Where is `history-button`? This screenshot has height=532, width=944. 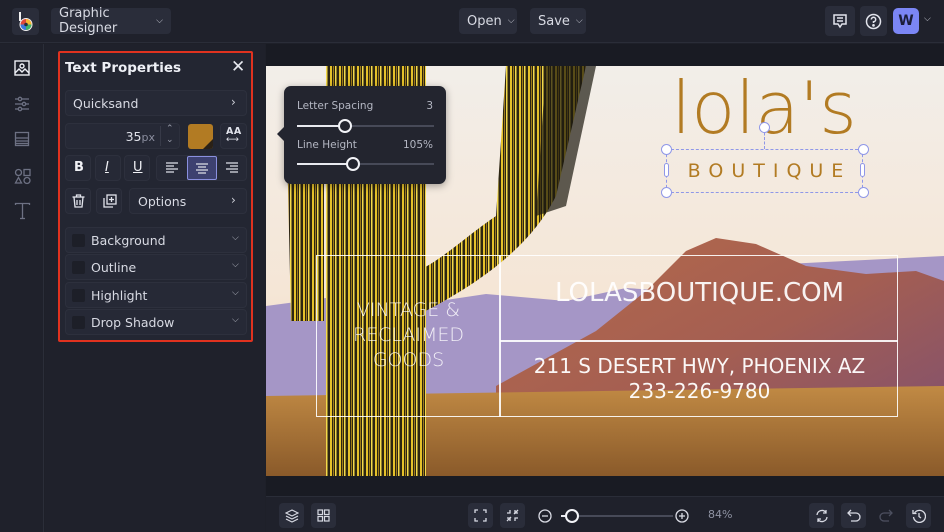
history-button is located at coordinates (918, 515).